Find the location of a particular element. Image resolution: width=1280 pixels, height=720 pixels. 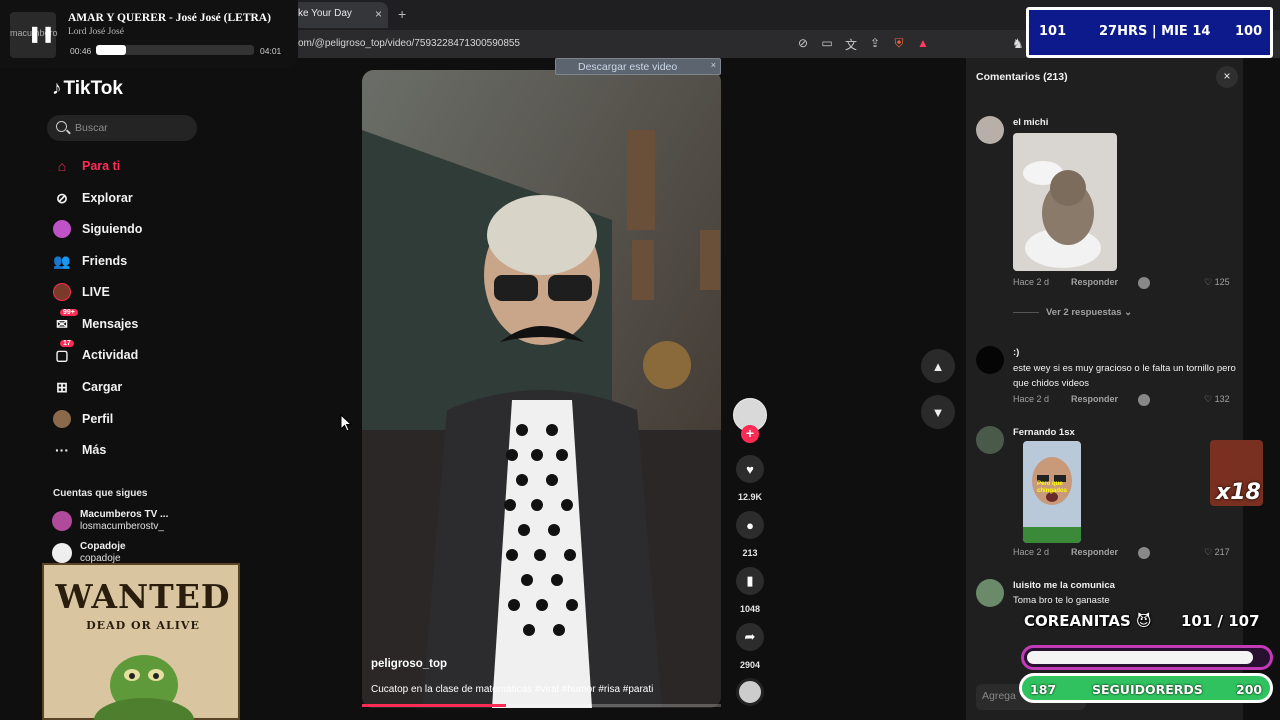

nav-mensajes: ✉ 99+ Mensajes is located at coordinates (95, 322).